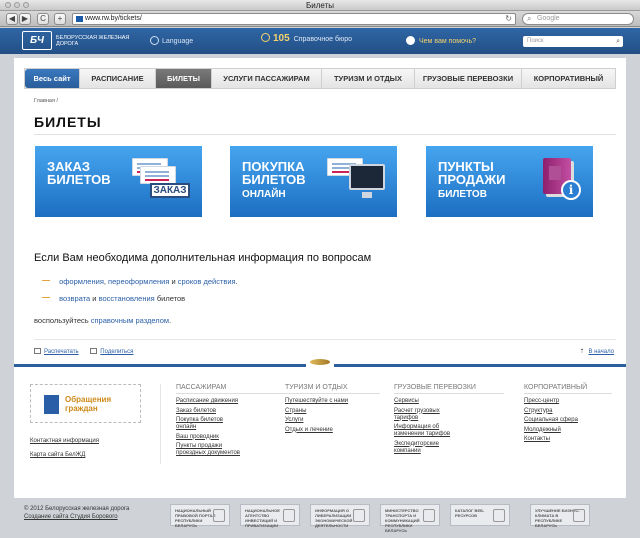 The image size is (640, 538). Describe the element at coordinates (43, 19) in the screenshot. I see `reload-button: C` at that location.